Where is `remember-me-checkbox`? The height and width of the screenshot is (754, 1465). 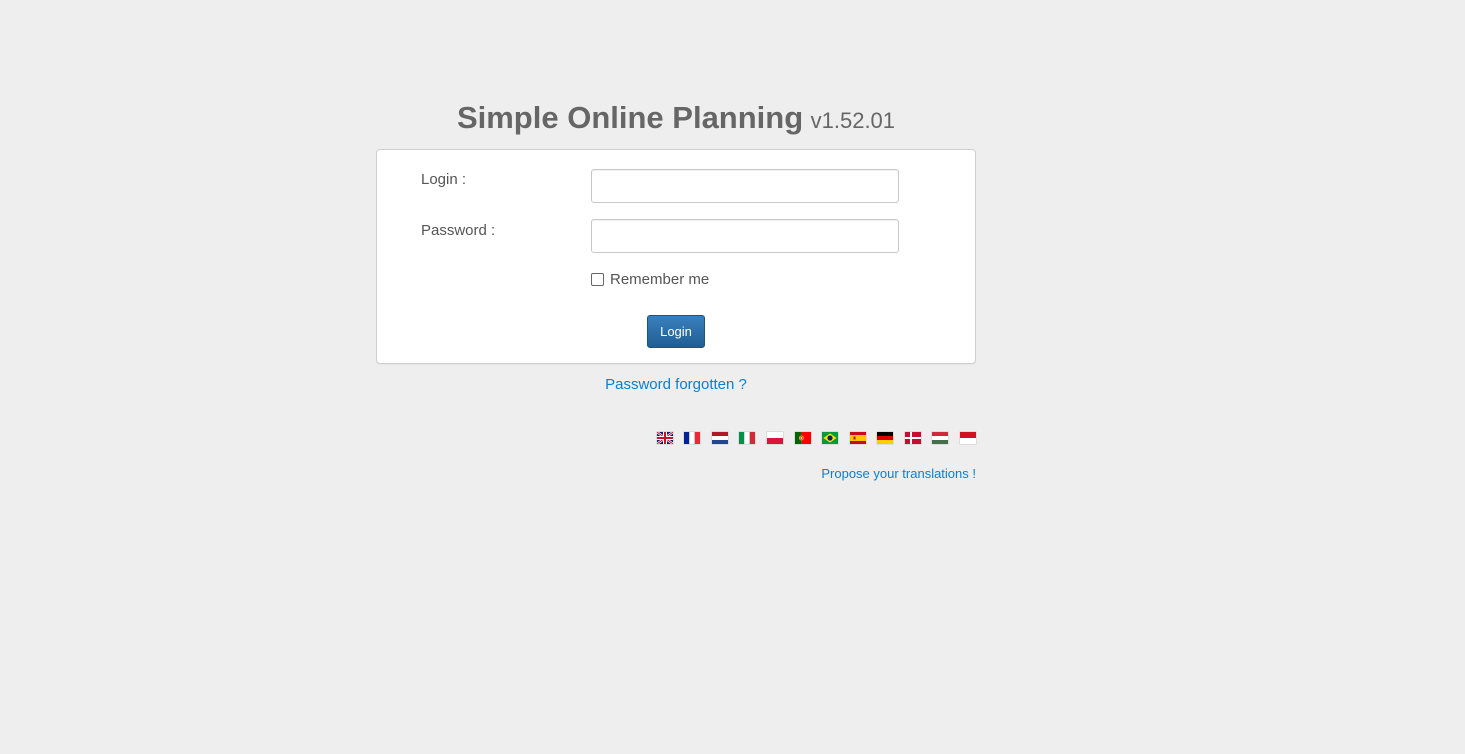
remember-me-checkbox is located at coordinates (597, 279).